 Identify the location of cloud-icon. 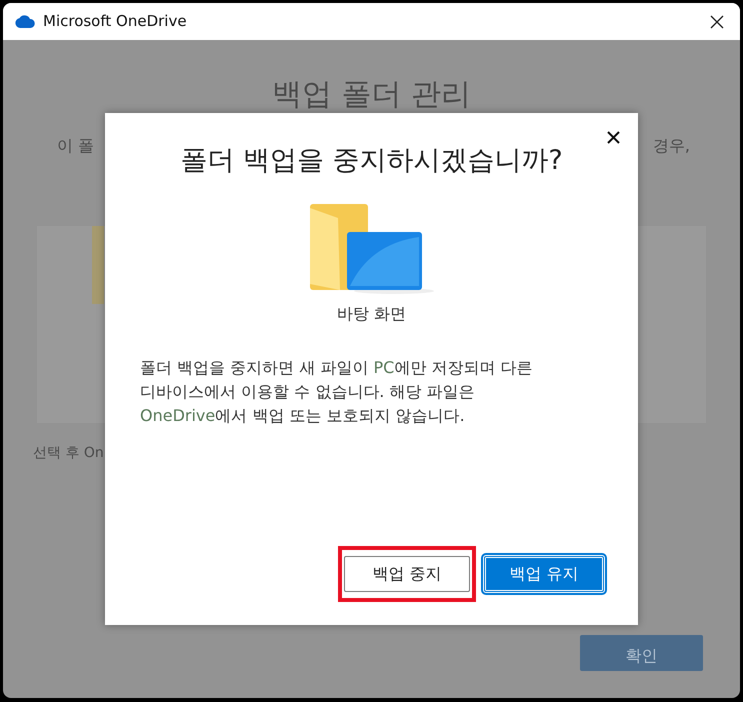
(25, 21).